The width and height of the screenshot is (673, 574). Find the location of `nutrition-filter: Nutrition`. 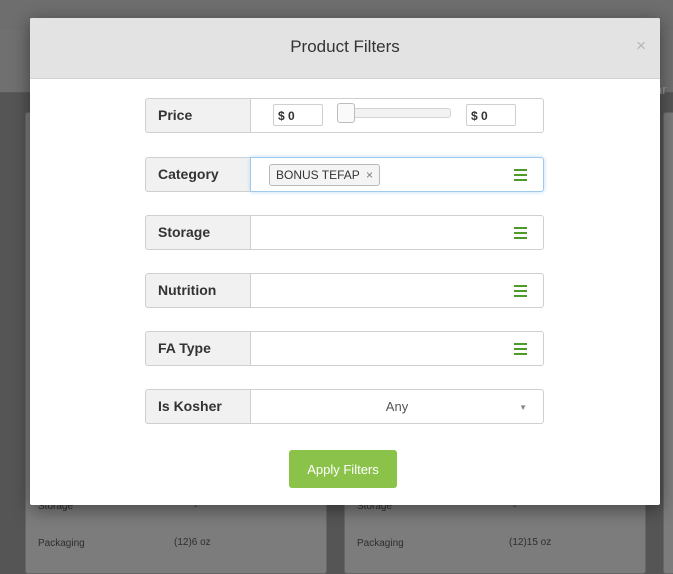

nutrition-filter: Nutrition is located at coordinates (344, 290).